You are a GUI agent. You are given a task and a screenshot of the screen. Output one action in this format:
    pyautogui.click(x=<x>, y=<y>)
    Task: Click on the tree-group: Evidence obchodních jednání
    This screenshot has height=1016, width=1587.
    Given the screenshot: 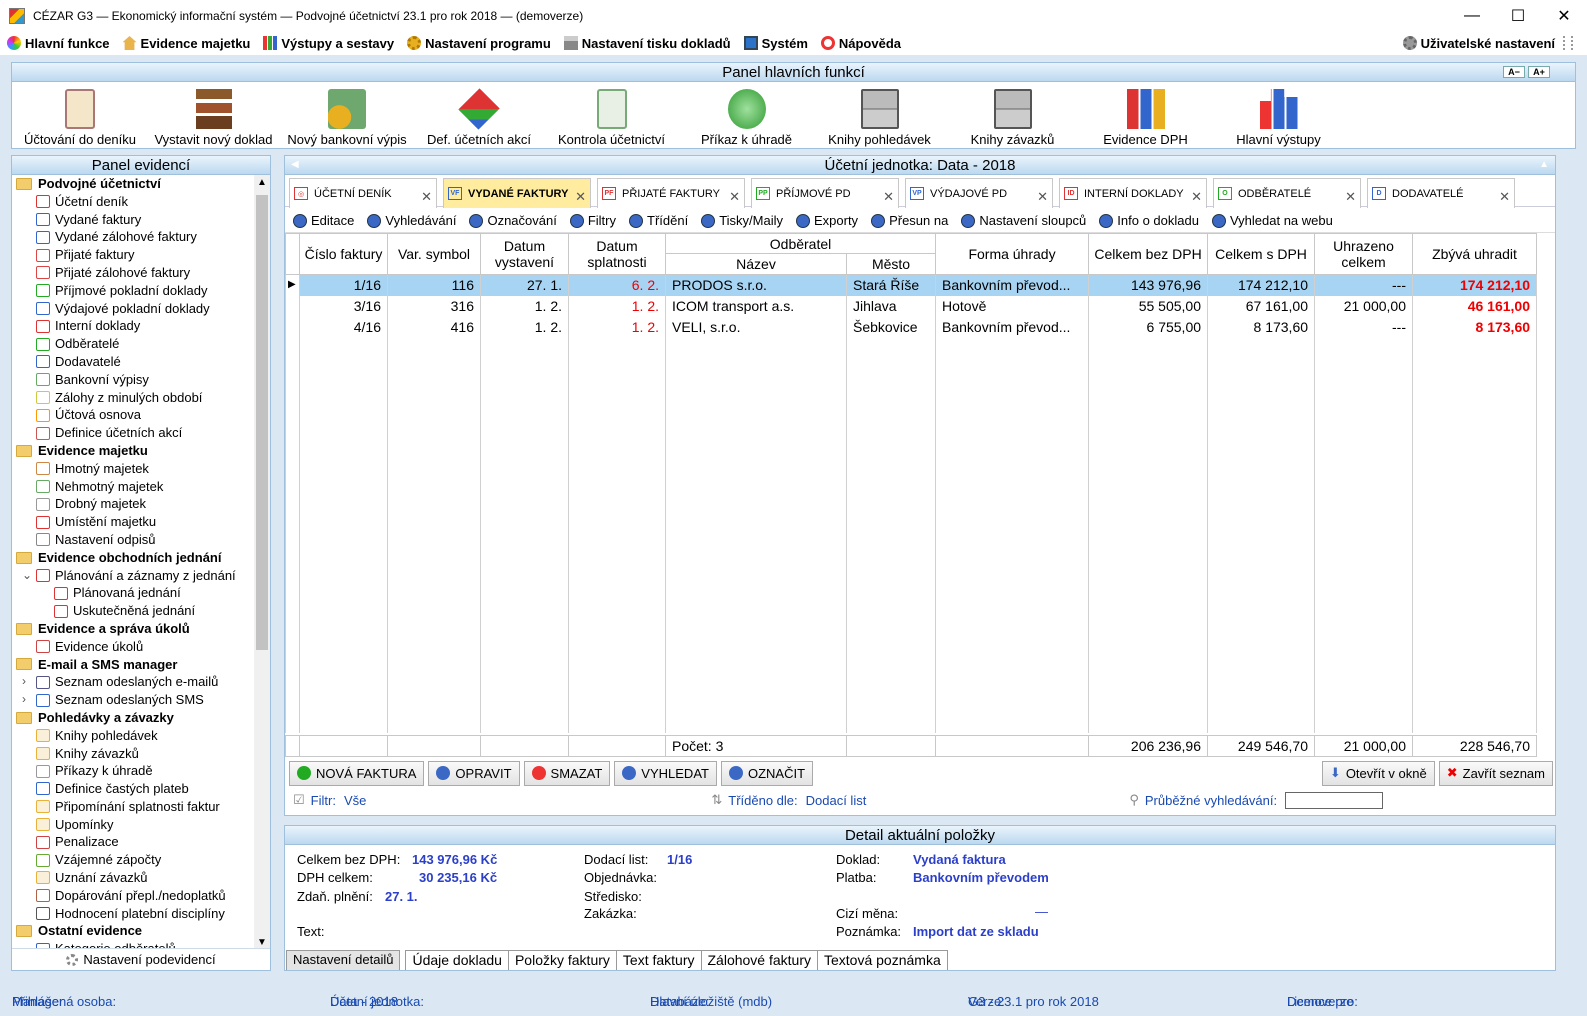 What is the action you would take?
    pyautogui.click(x=133, y=558)
    